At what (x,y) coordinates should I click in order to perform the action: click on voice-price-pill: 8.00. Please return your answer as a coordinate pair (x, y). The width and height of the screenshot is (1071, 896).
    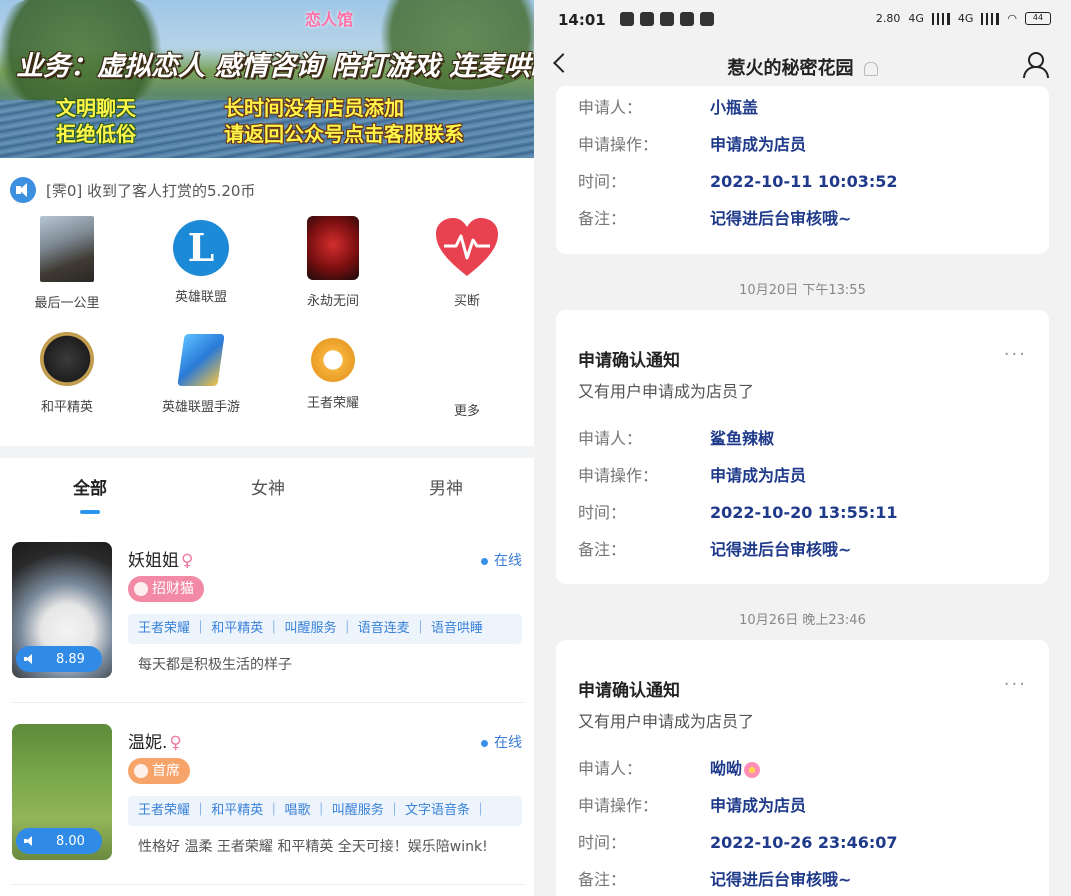
    Looking at the image, I should click on (59, 841).